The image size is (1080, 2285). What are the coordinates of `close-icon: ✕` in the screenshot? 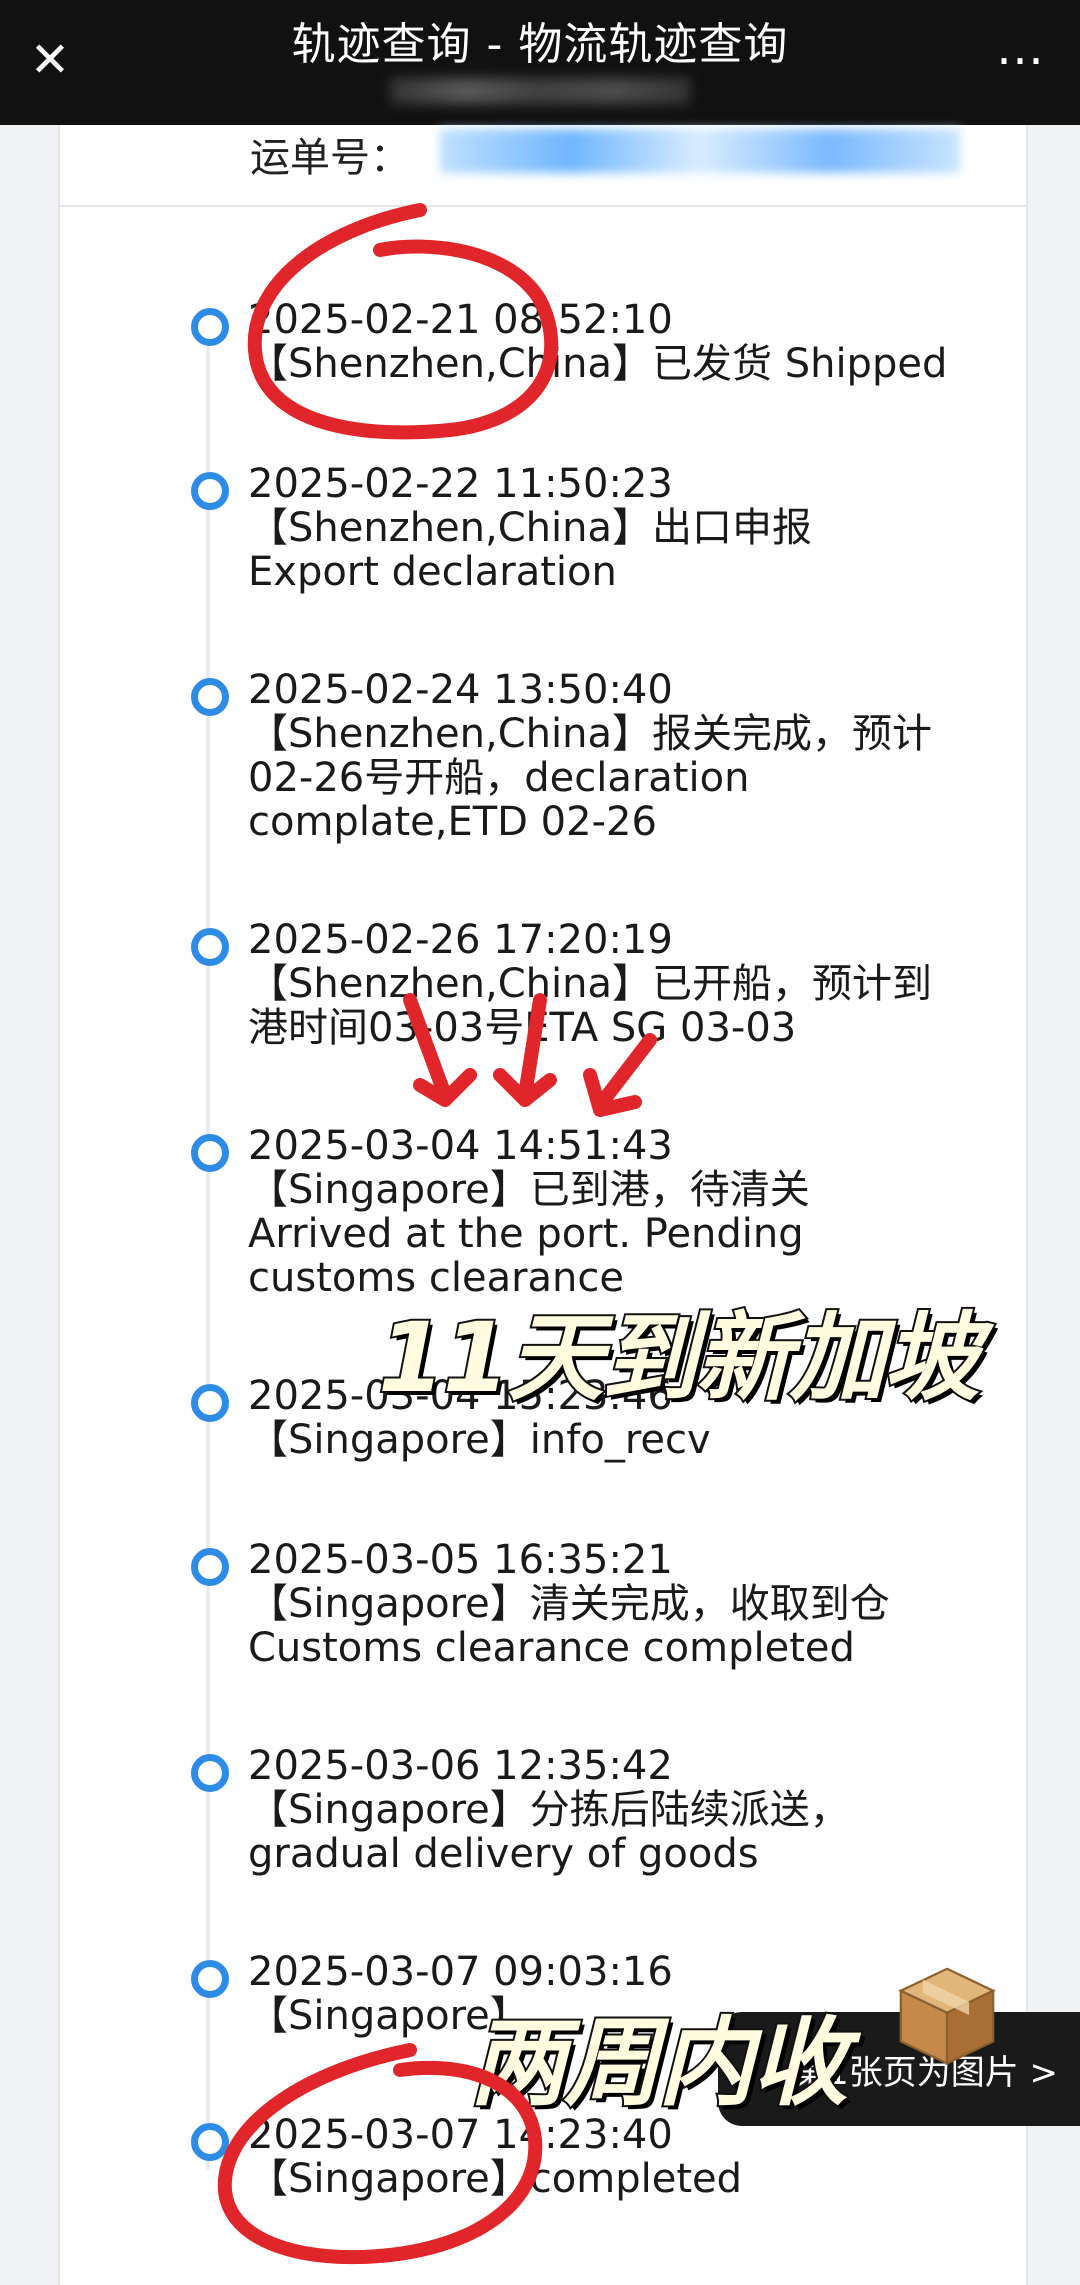 It's located at (50, 60).